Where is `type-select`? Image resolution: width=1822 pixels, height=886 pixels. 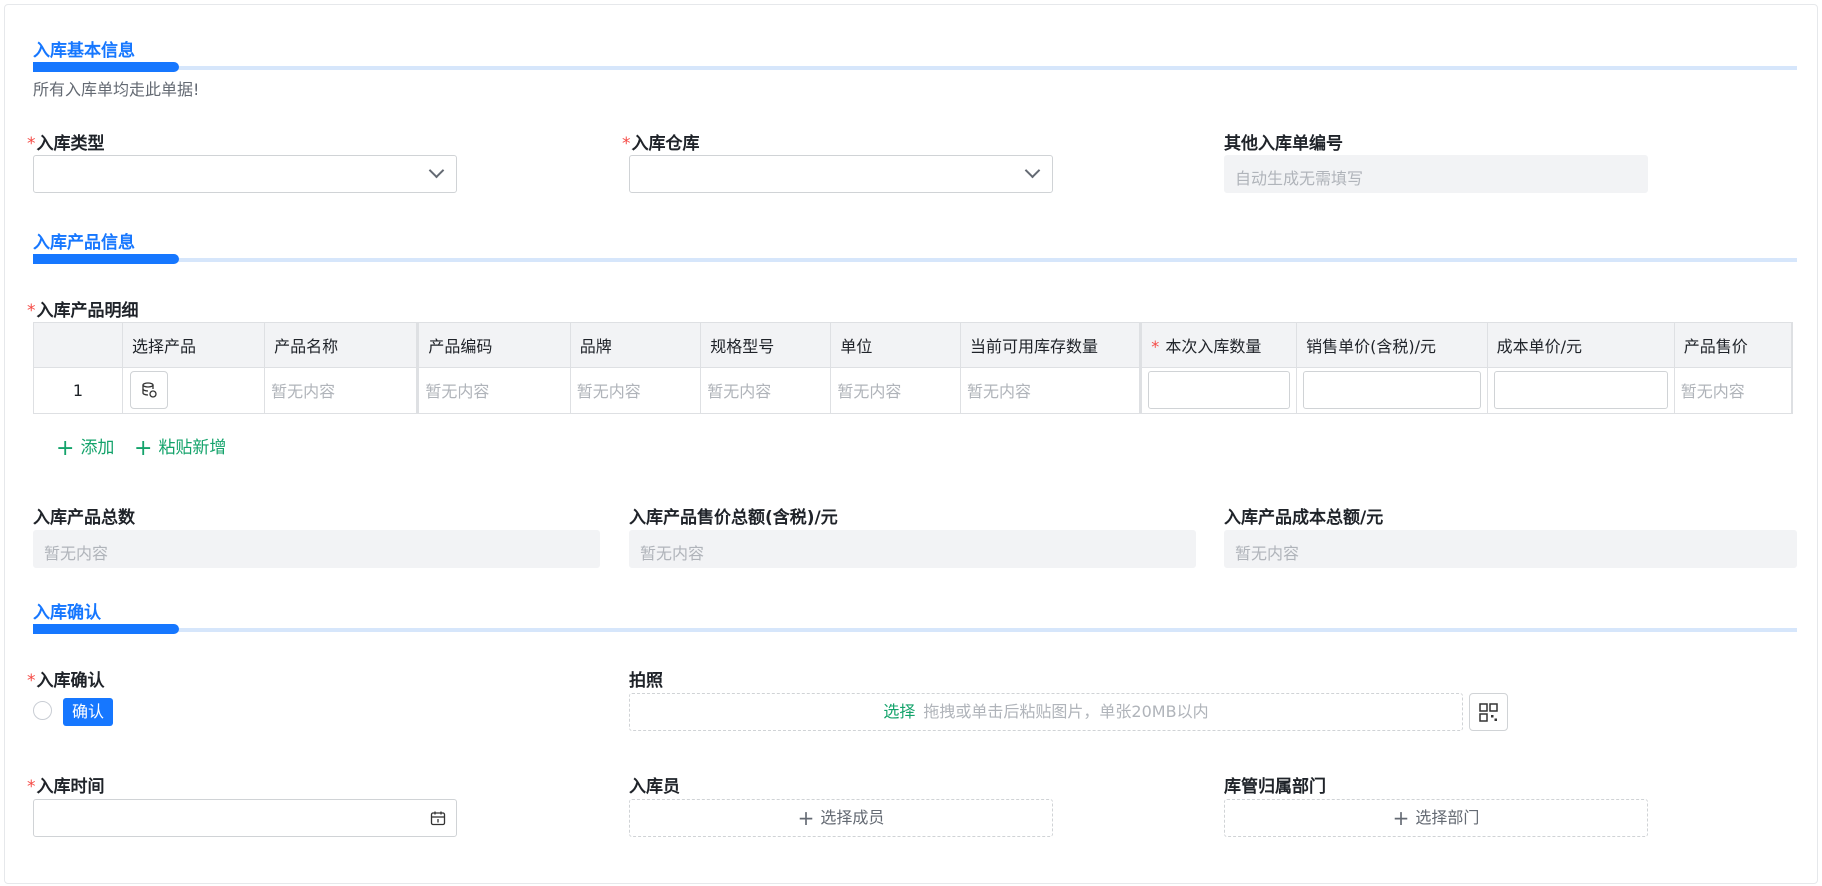
type-select is located at coordinates (245, 174).